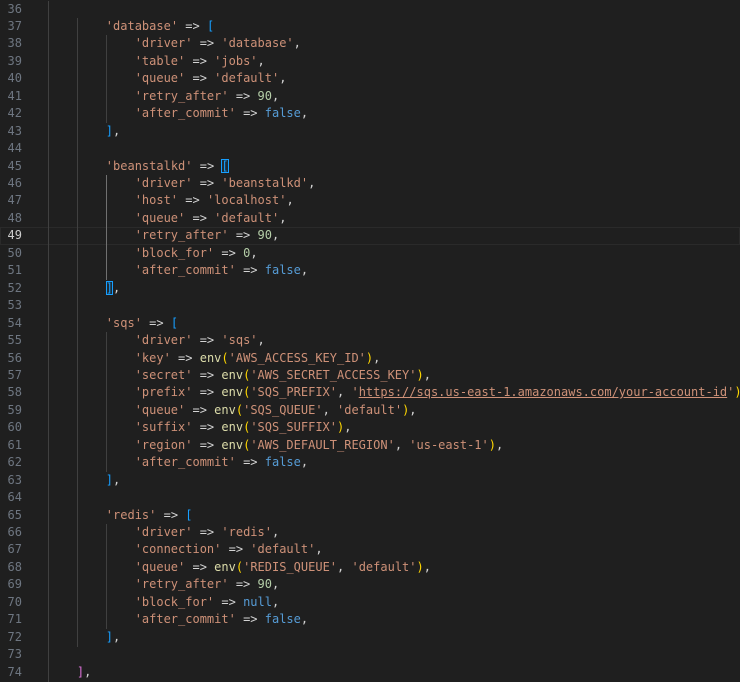 The image size is (740, 682). I want to click on code-text: 'retry_after' => 90,, so click(207, 235).